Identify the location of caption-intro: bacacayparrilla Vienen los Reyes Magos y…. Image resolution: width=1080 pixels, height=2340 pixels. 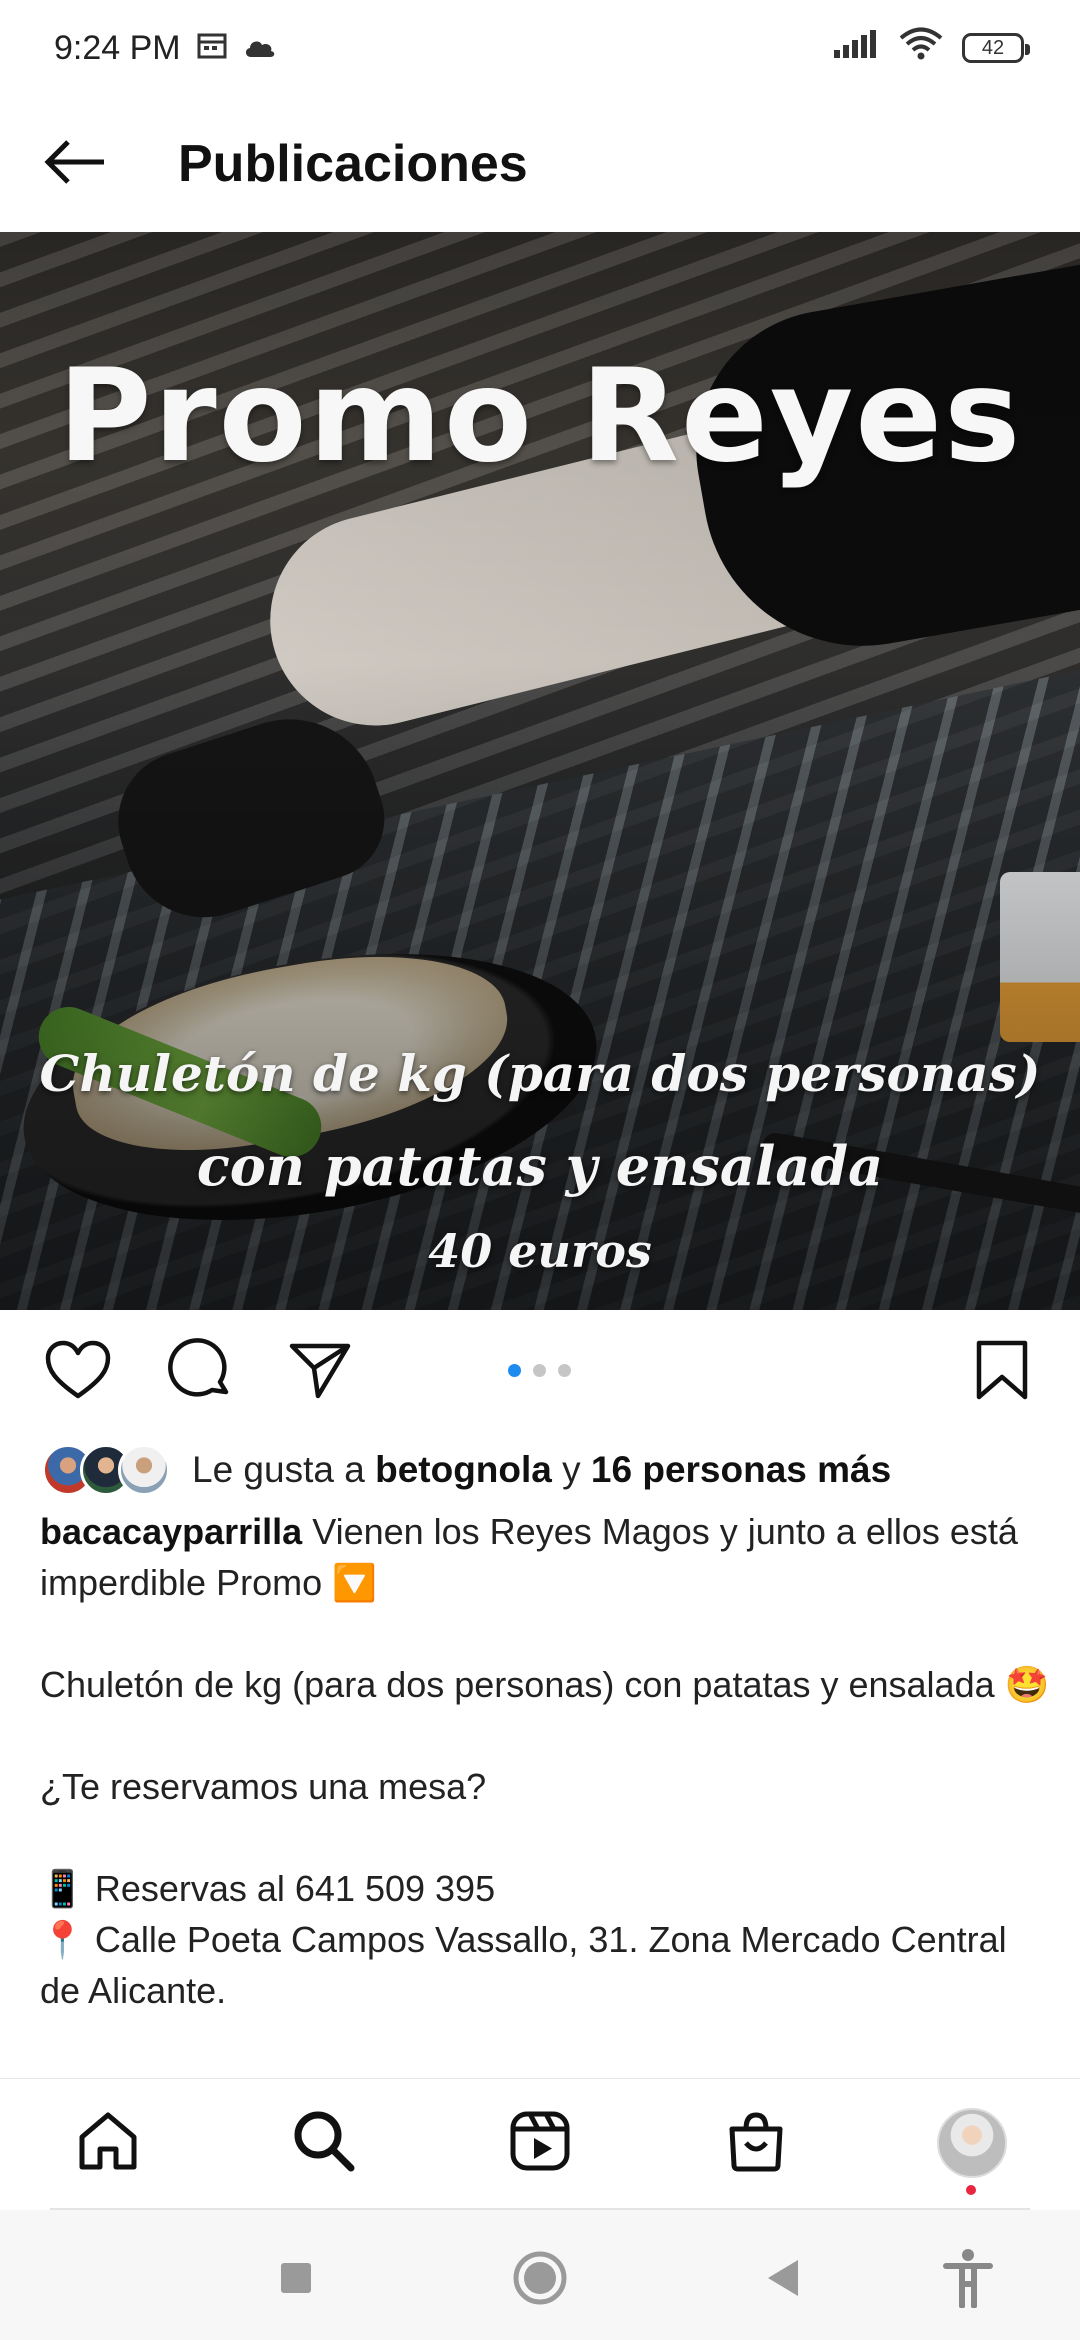
(545, 1557).